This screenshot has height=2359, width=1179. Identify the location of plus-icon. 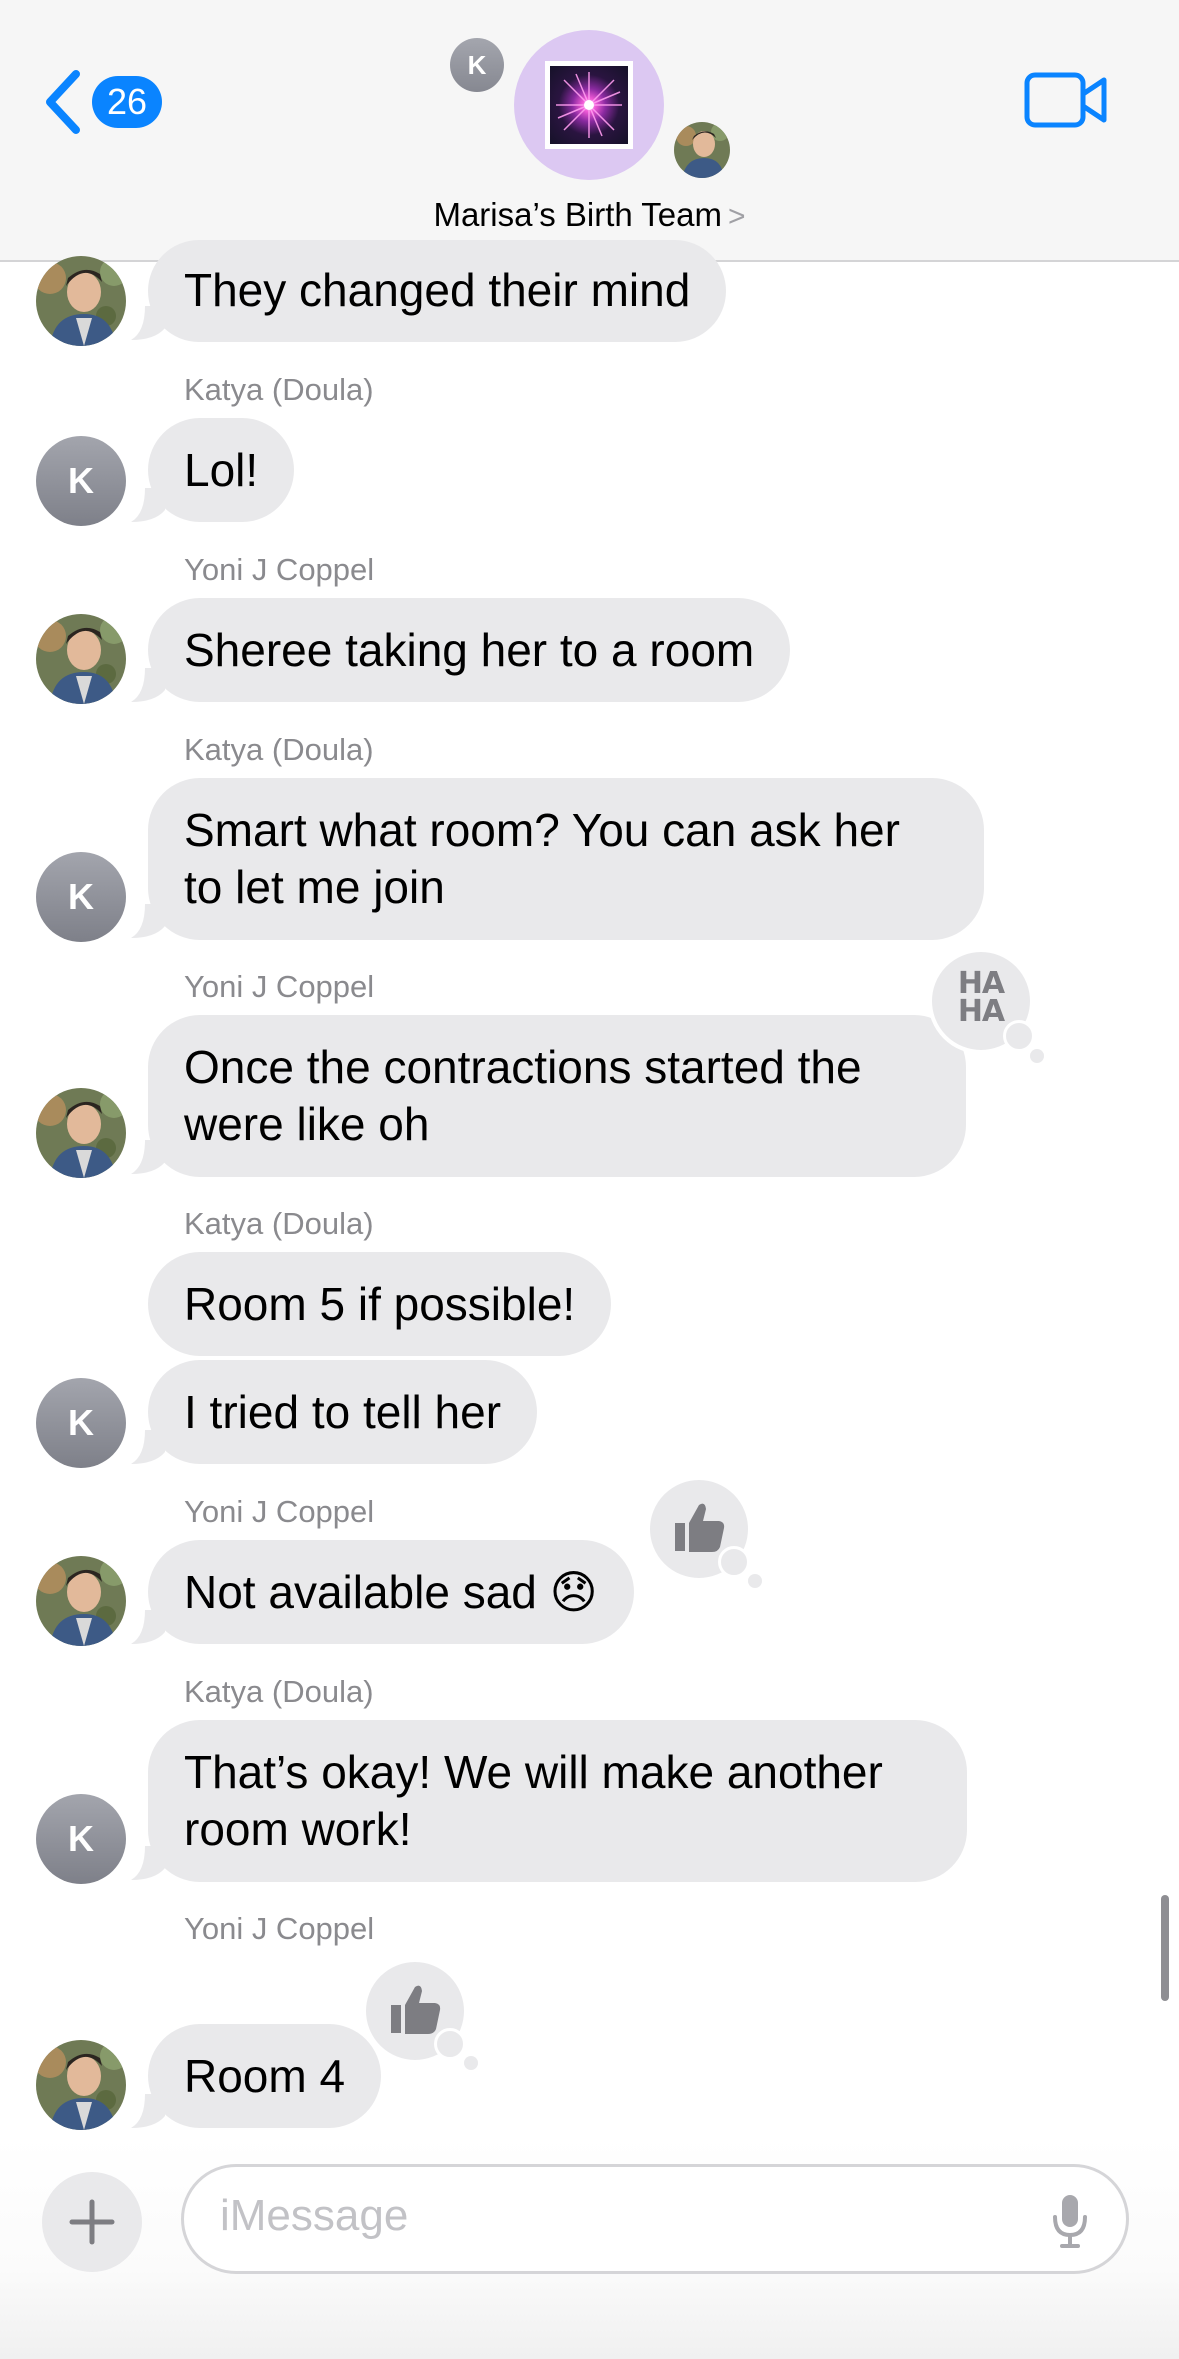
(92, 2222).